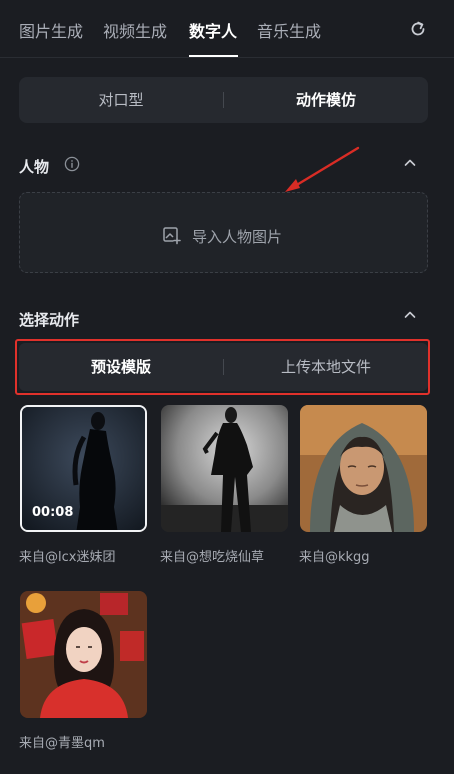 This screenshot has height=774, width=454. Describe the element at coordinates (237, 237) in the screenshot. I see `import-person-image-label: 导入人物图片` at that location.